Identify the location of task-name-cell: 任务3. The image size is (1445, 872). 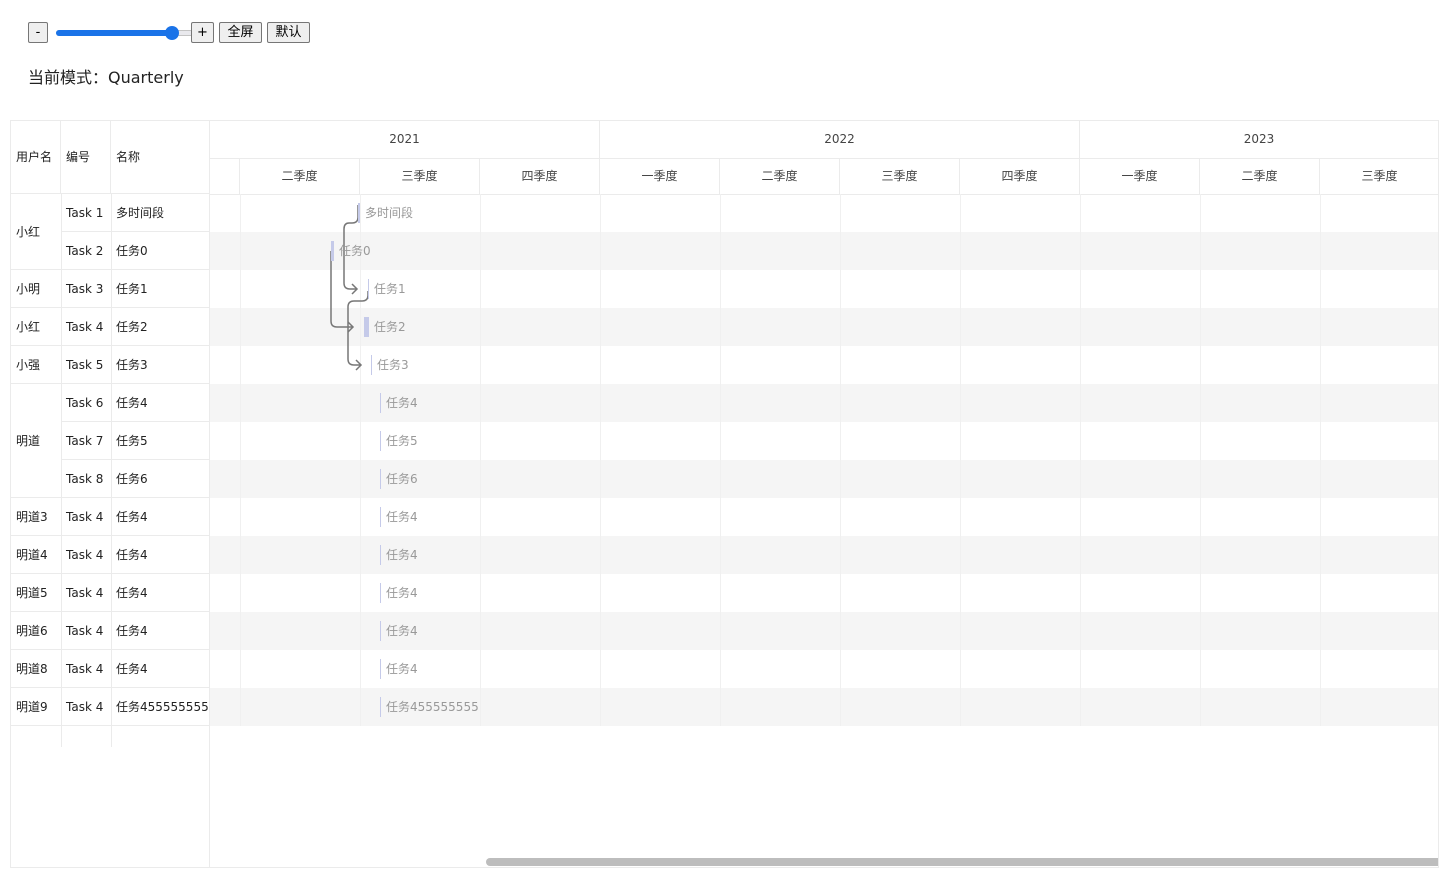
(160, 365).